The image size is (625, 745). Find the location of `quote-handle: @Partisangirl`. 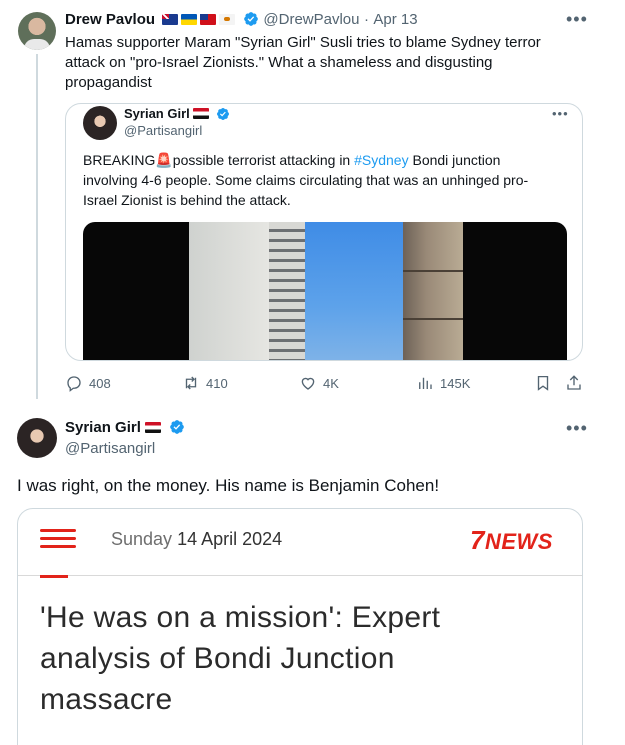

quote-handle: @Partisangirl is located at coordinates (163, 130).